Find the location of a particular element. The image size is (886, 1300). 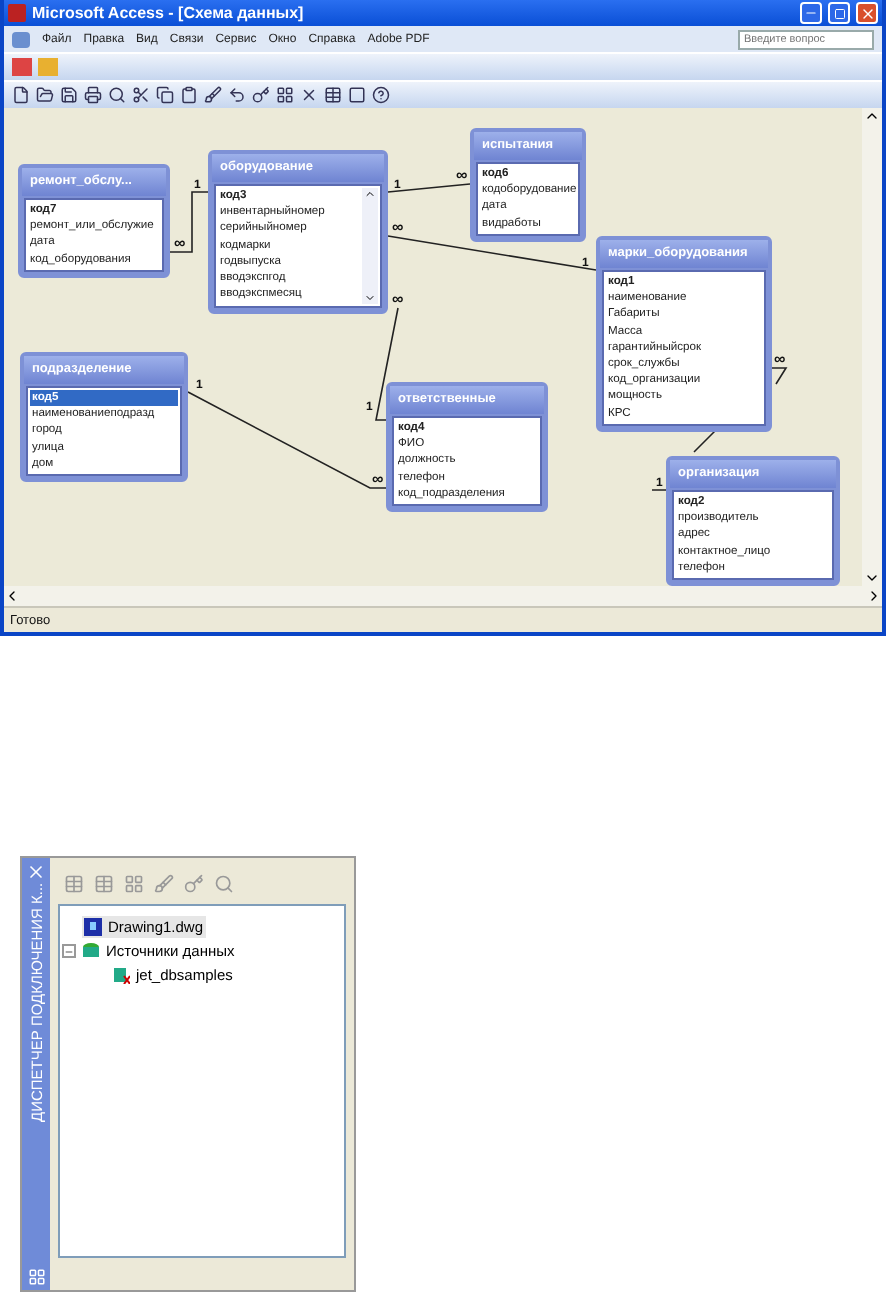

help-icon is located at coordinates (381, 95).